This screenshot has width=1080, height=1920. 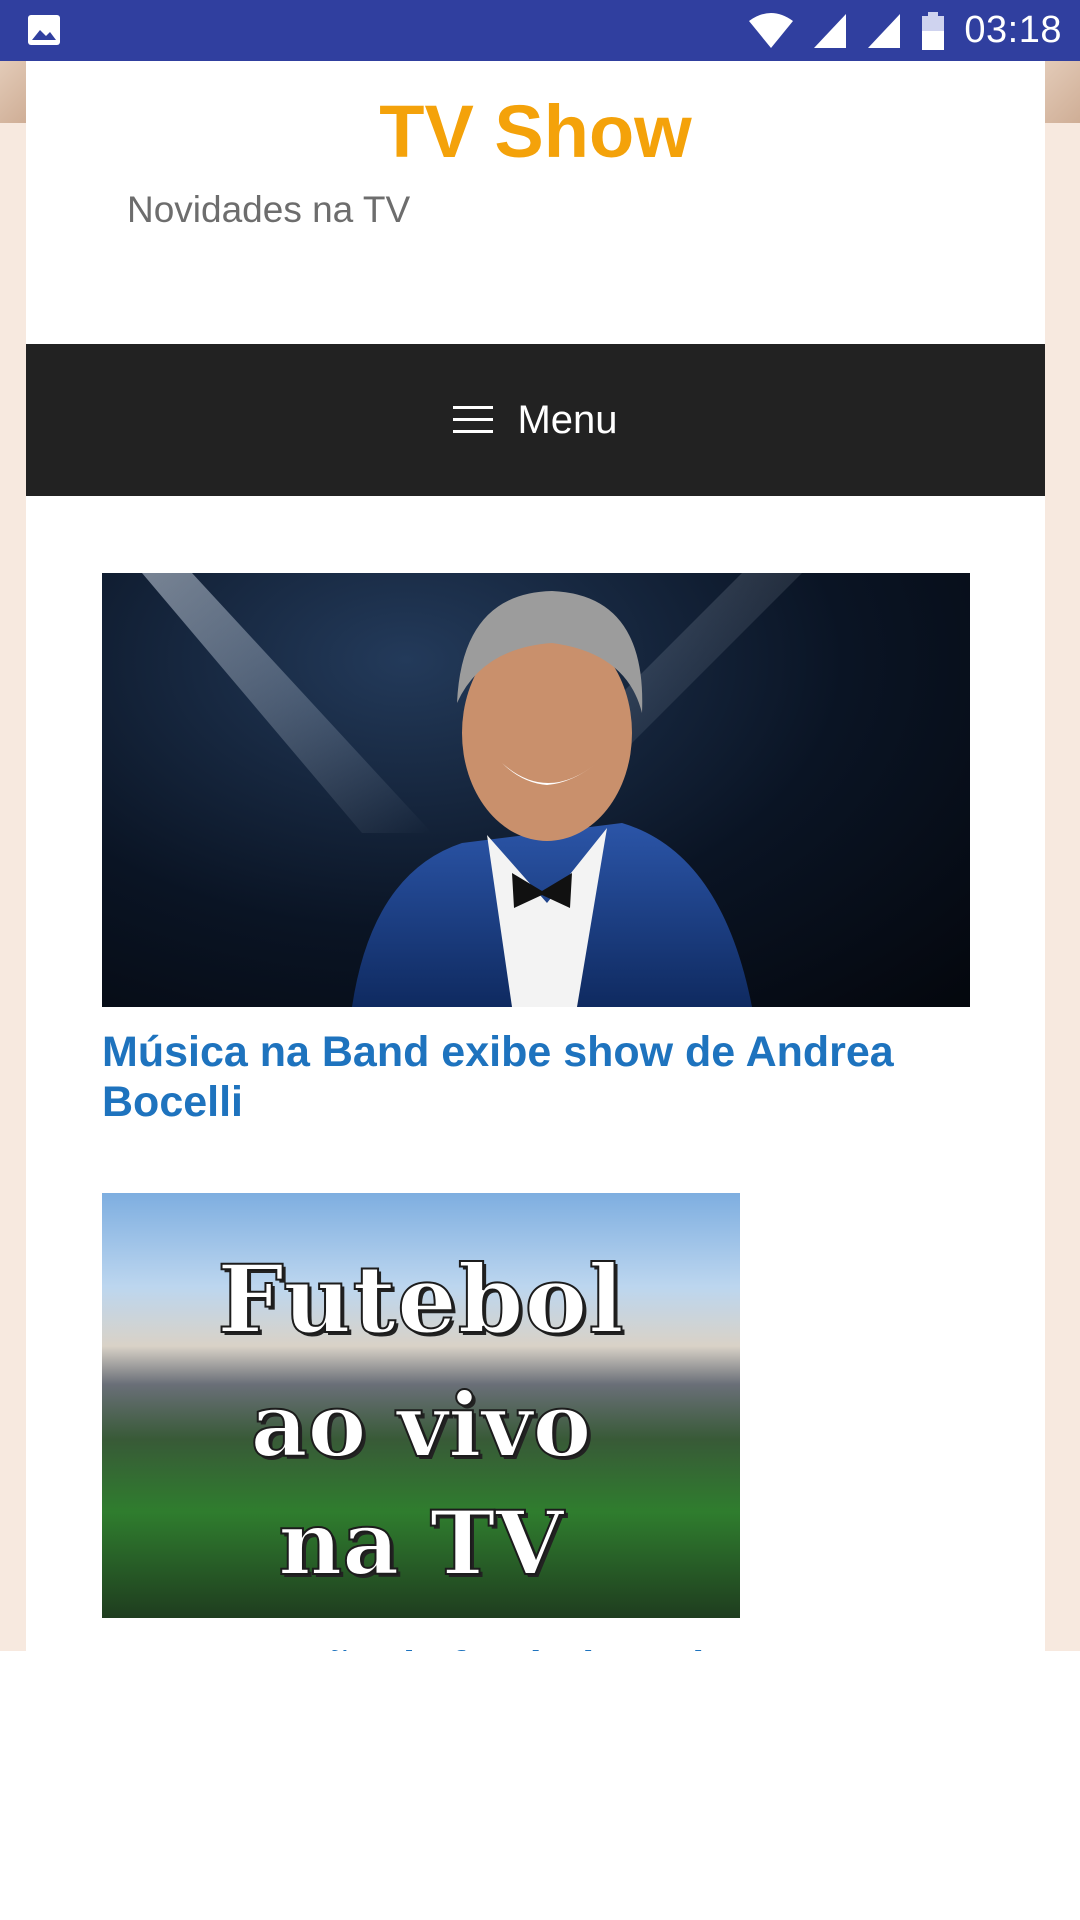 What do you see at coordinates (420, 1300) in the screenshot?
I see `thumbnail-text: Futebol` at bounding box center [420, 1300].